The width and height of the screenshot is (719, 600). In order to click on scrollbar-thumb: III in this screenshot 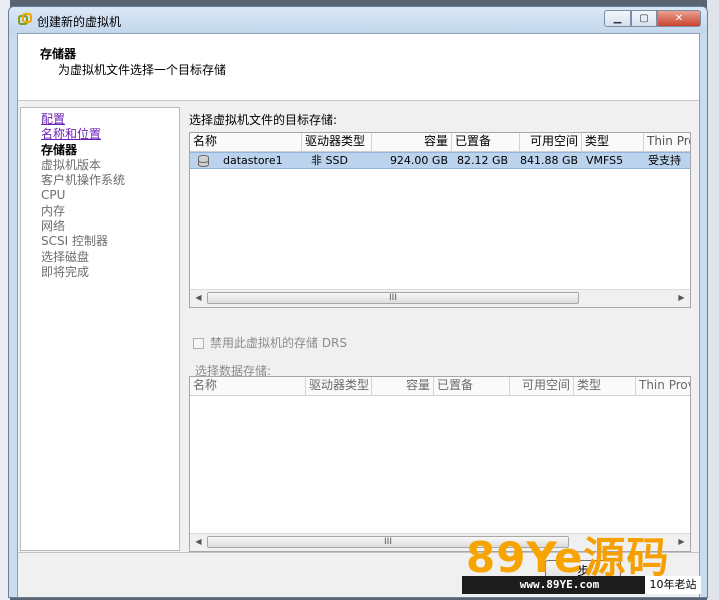, I will do `click(393, 298)`.